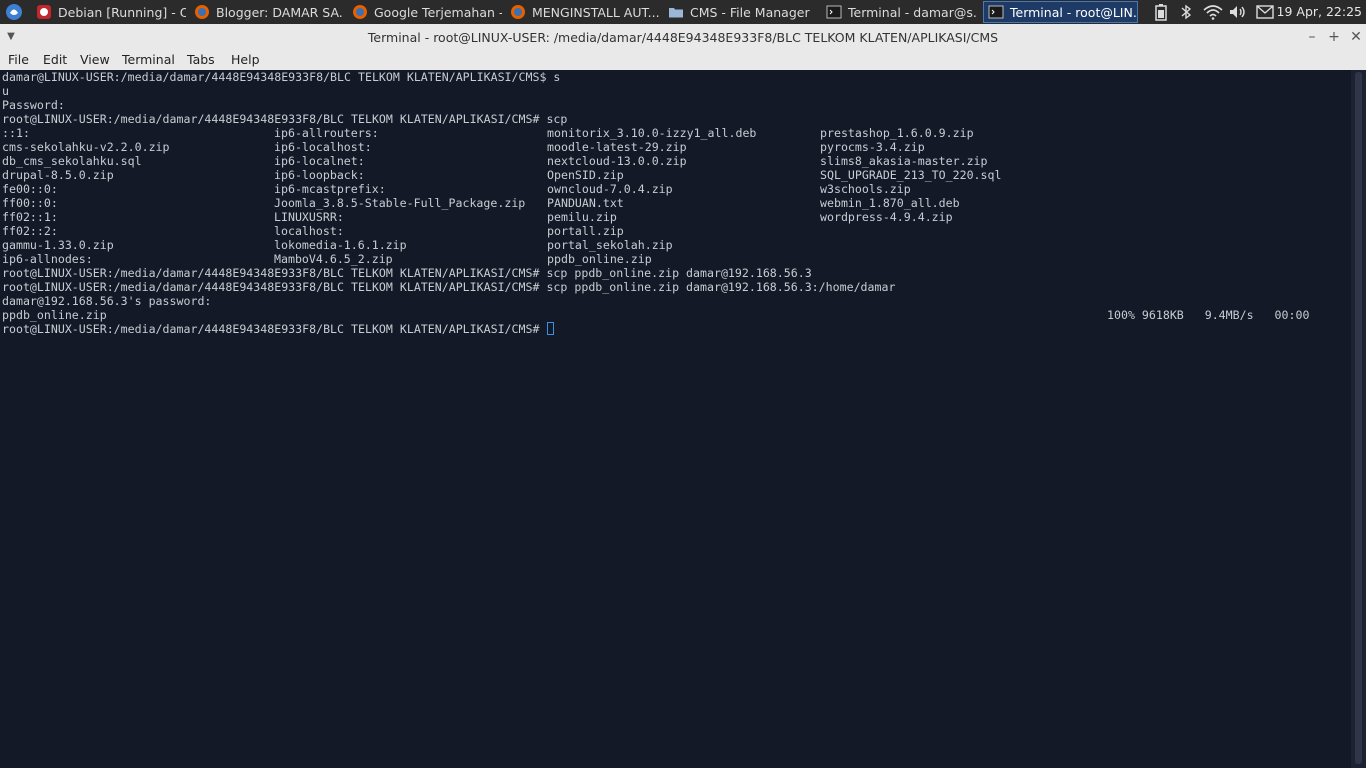  I want to click on terminal-scrollbar, so click(1358, 419).